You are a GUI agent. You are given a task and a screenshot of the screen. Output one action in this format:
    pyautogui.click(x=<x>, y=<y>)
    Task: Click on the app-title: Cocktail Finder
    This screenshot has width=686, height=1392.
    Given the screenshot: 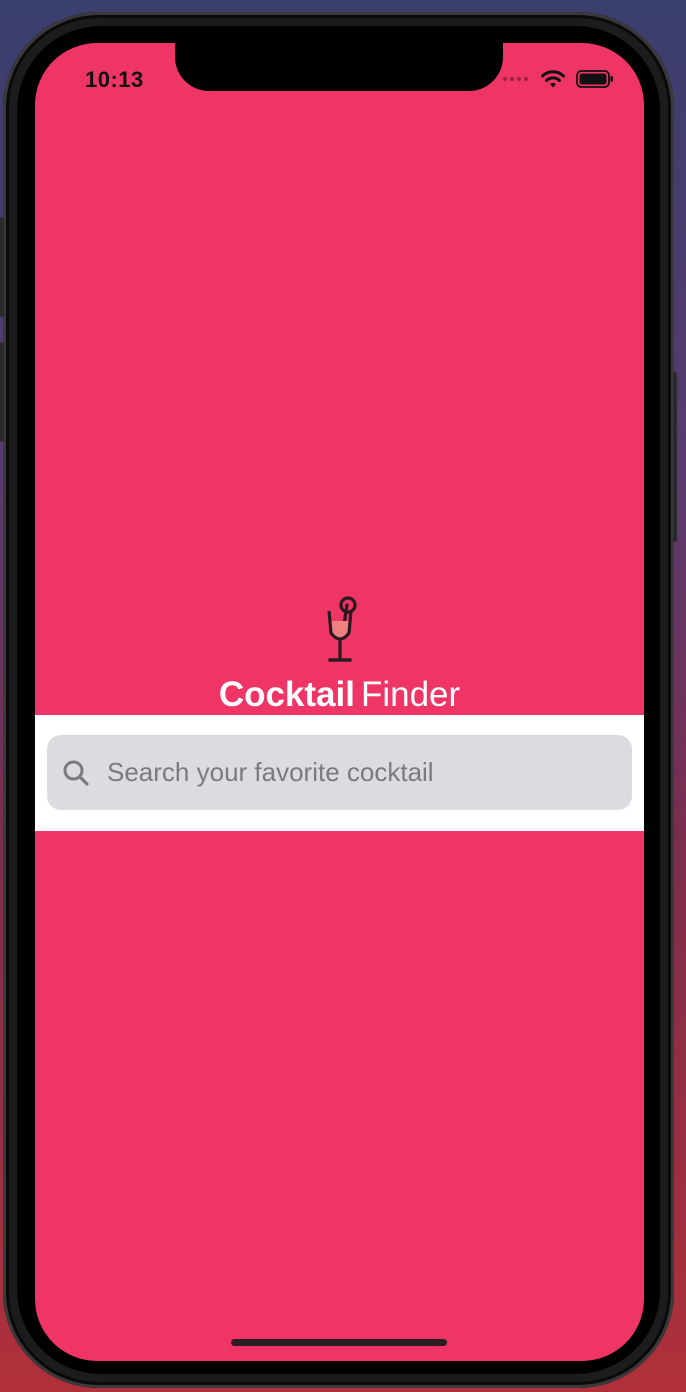 What is the action you would take?
    pyautogui.click(x=339, y=695)
    